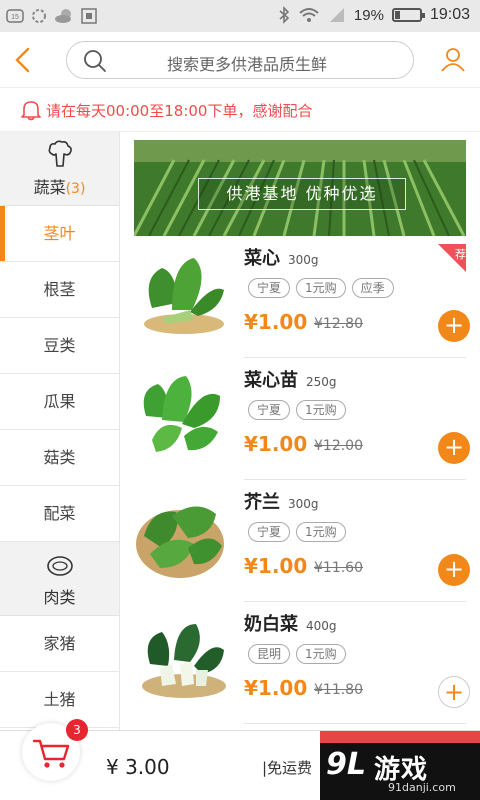 This screenshot has height=800, width=480. What do you see at coordinates (453, 59) in the screenshot?
I see `user-icon` at bounding box center [453, 59].